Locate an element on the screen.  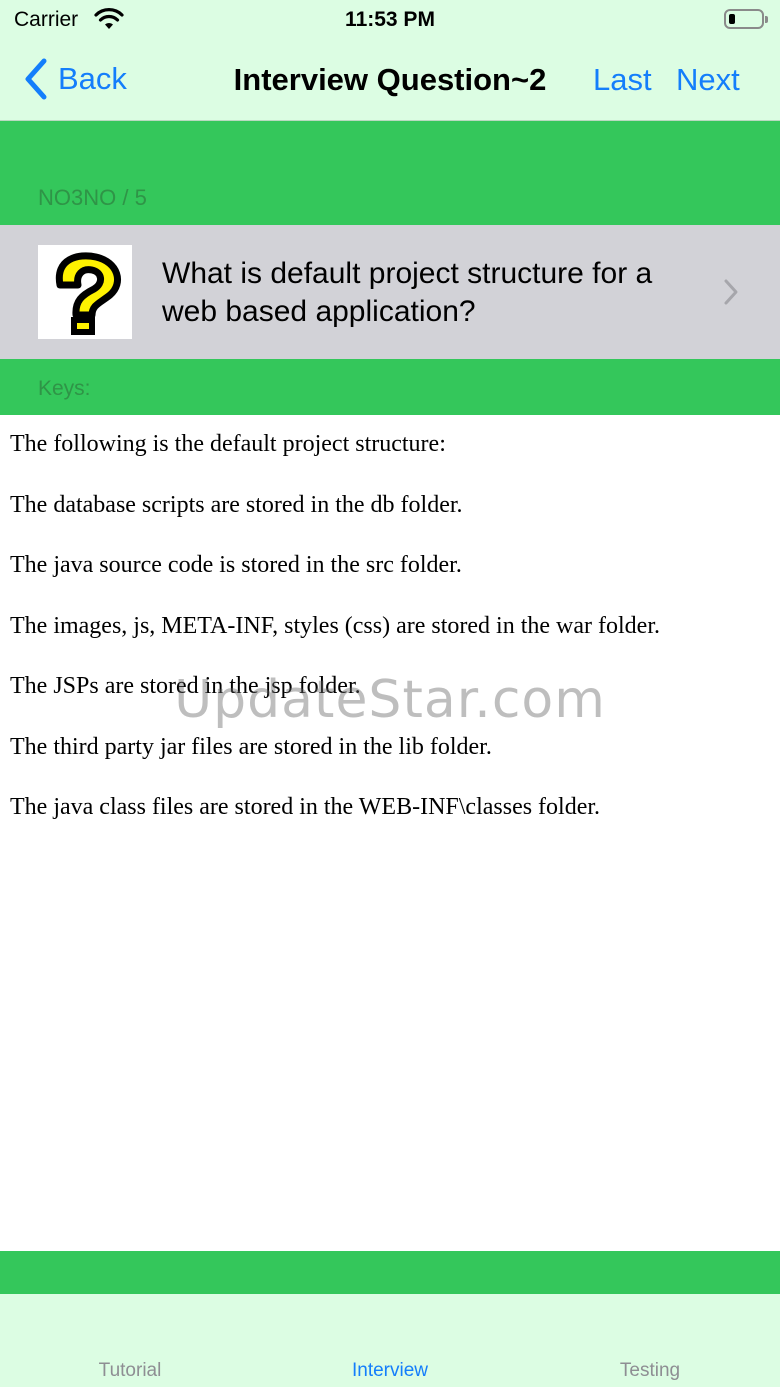
question-counter: NO3NO / 5 is located at coordinates (92, 197).